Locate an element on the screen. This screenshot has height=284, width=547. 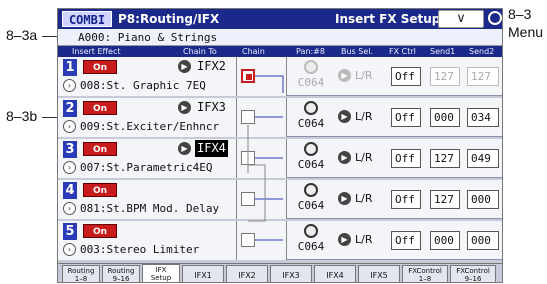
tab-routing-1-8: Routing 1–8 is located at coordinates (81, 273).